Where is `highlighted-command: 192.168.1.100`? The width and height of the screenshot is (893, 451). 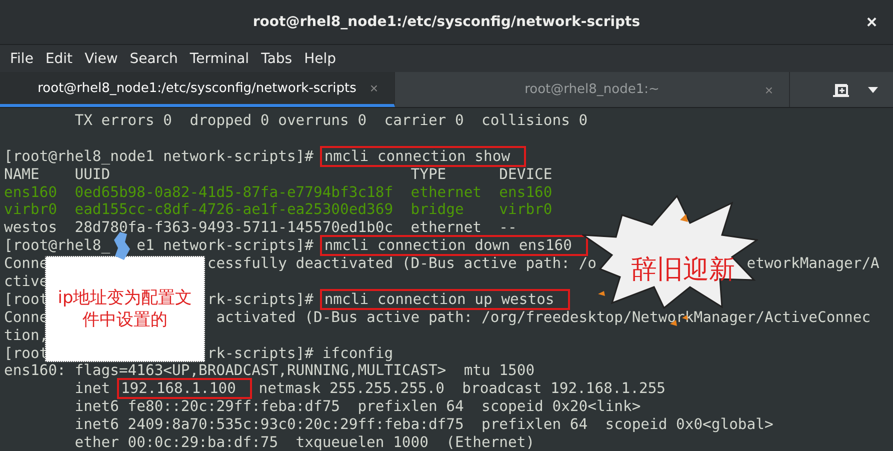 highlighted-command: 192.168.1.100 is located at coordinates (184, 389).